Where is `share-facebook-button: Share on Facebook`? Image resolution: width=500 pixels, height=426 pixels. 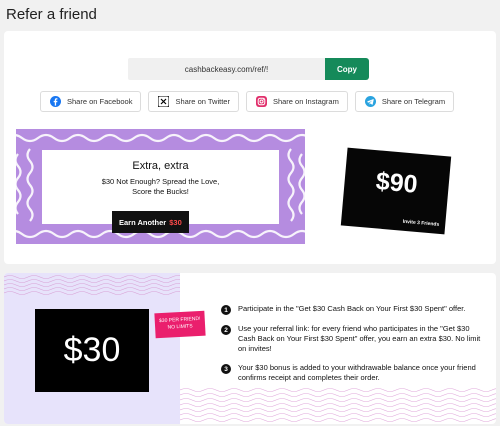 share-facebook-button: Share on Facebook is located at coordinates (91, 101).